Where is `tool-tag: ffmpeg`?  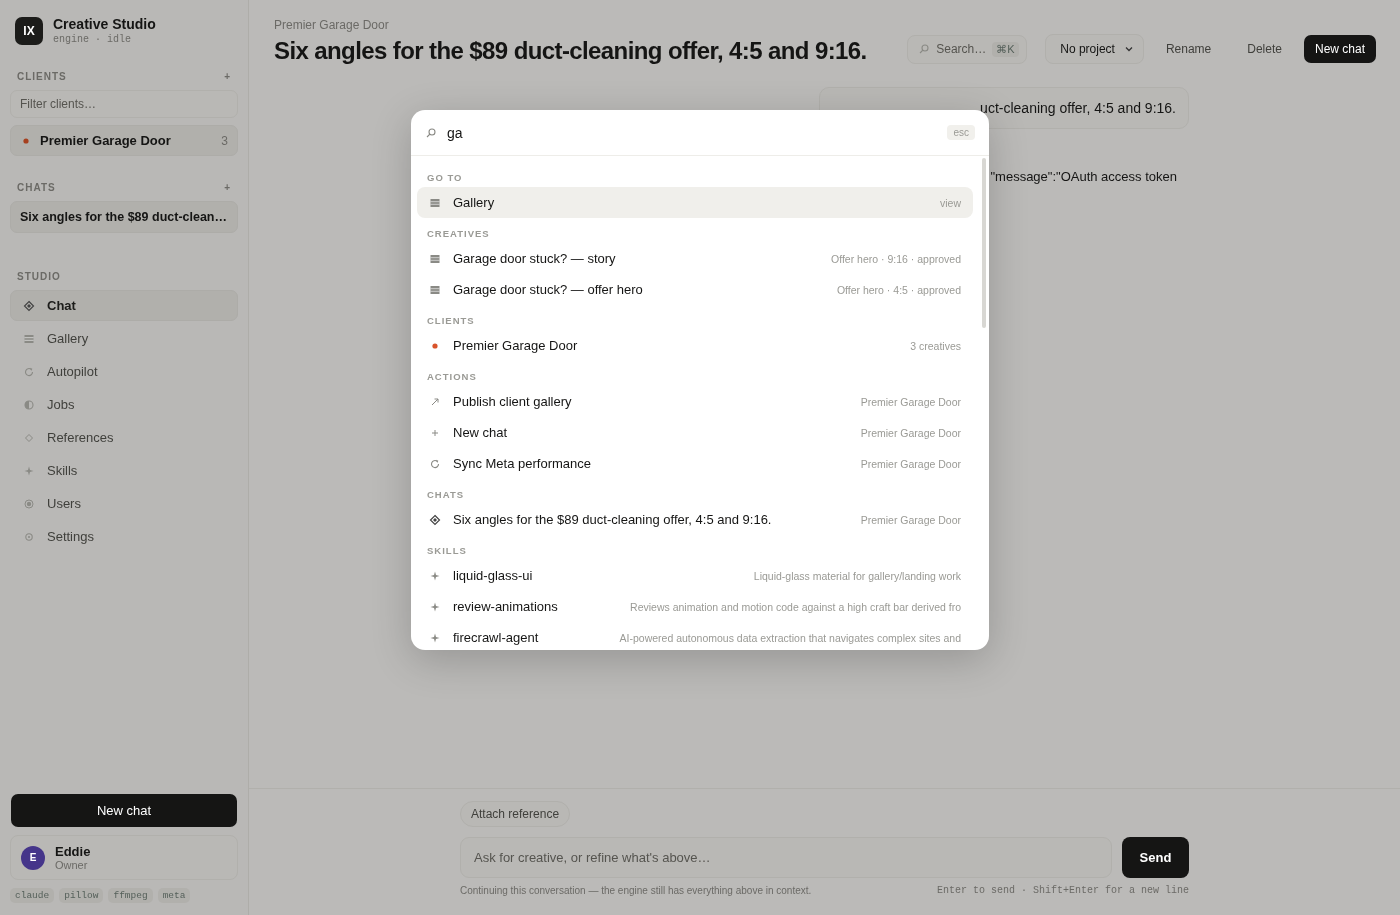
tool-tag: ffmpeg is located at coordinates (130, 895).